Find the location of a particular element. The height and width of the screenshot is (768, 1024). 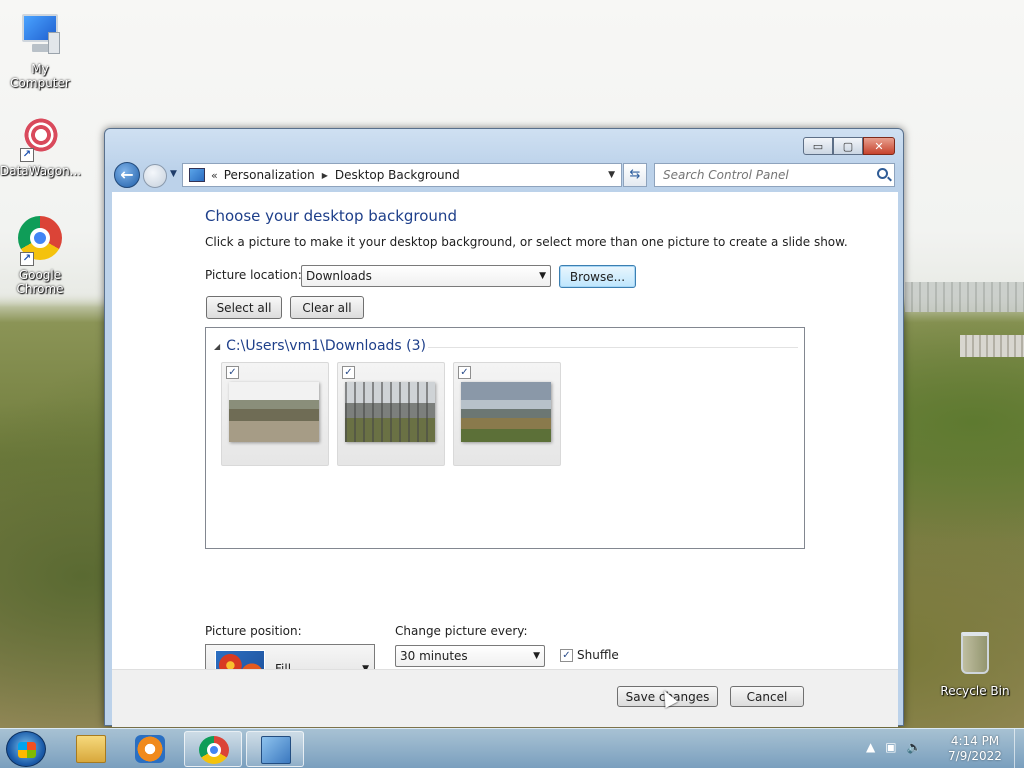

desktop-icon-label: Recycle Bin is located at coordinates (975, 691).